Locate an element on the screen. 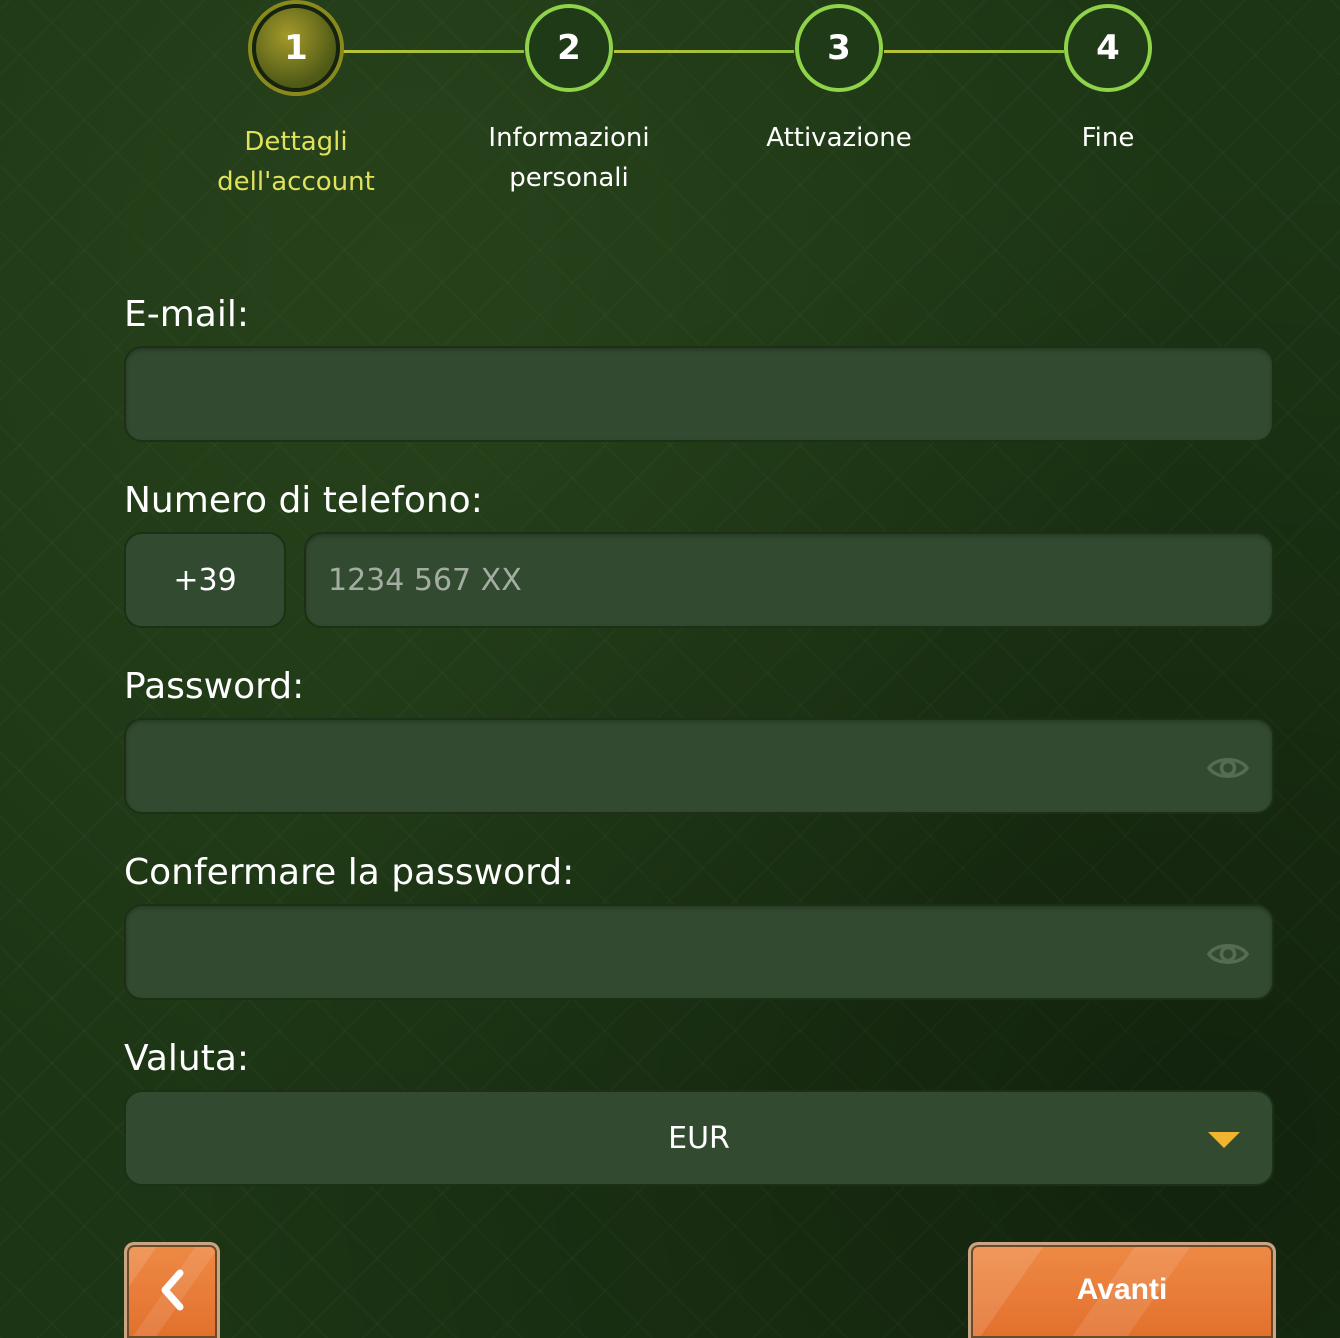 The height and width of the screenshot is (1338, 1340). step-label-line: personali is located at coordinates (569, 178).